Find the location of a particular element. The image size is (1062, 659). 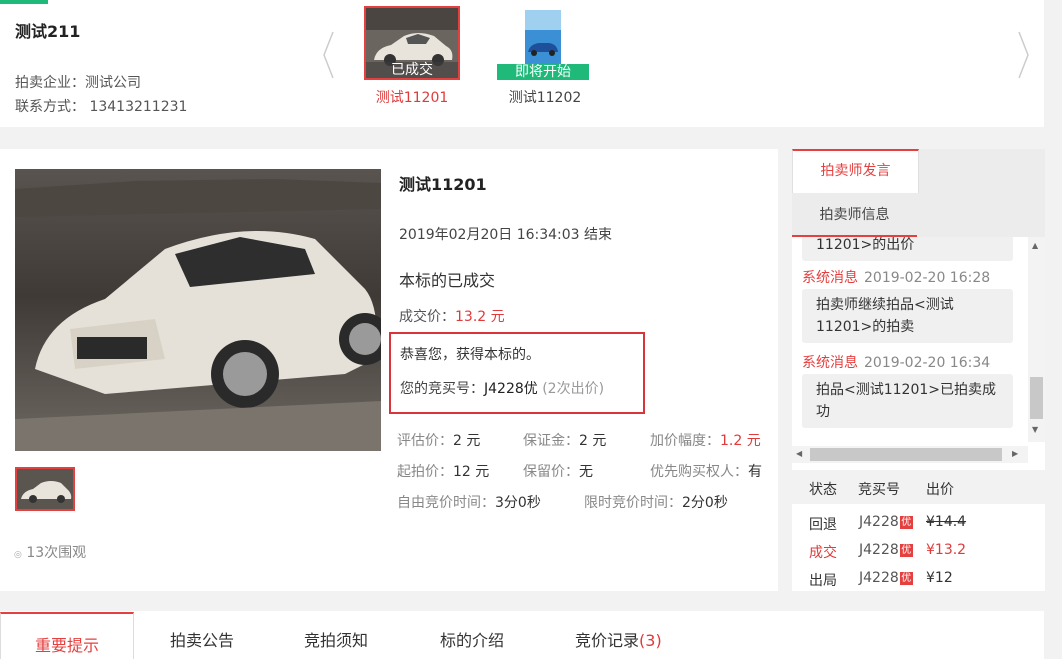

tab-bid-records: 竞价记录(3) is located at coordinates (618, 639).